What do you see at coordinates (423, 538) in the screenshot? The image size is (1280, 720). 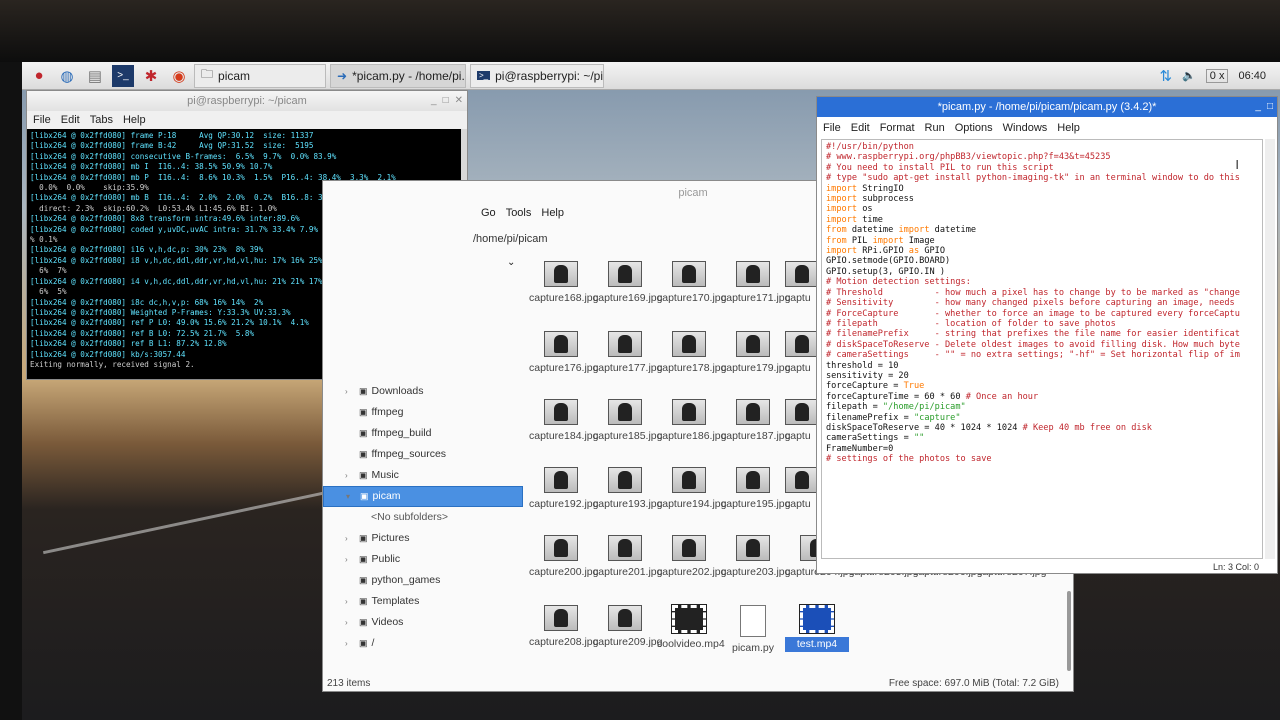 I see `sidebar-item: › ▣ Pictures` at bounding box center [423, 538].